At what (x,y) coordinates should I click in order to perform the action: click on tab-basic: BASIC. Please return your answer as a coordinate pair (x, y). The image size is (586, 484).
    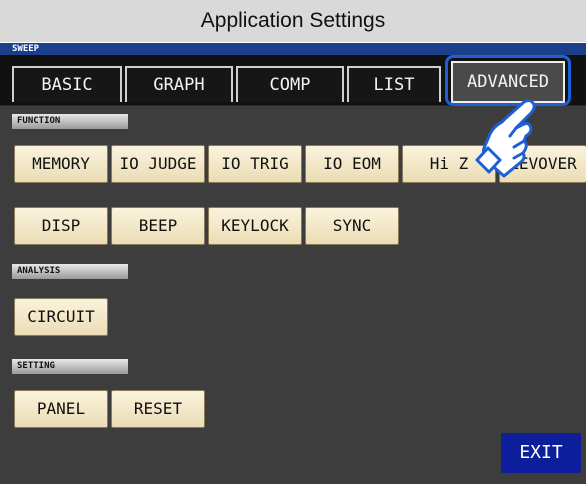
    Looking at the image, I should click on (67, 84).